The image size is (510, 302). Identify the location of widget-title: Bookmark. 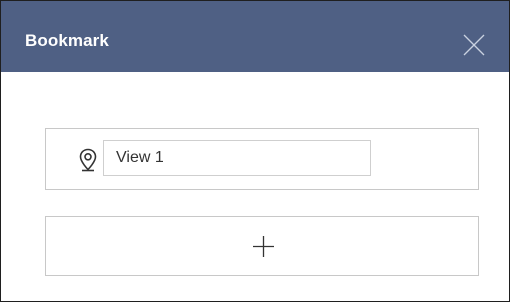
(67, 40).